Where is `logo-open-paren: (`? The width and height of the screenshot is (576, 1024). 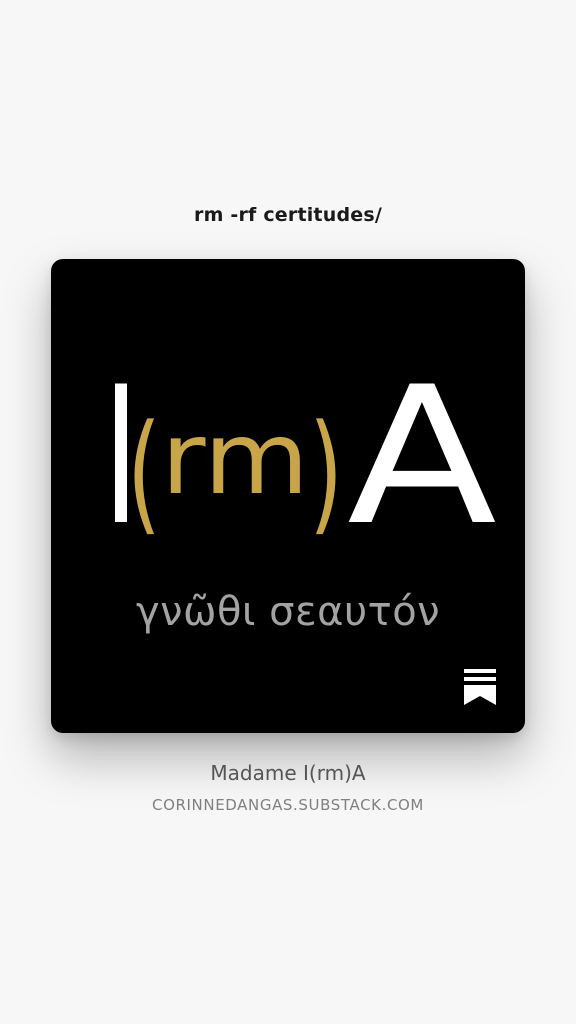 logo-open-paren: ( is located at coordinates (144, 471).